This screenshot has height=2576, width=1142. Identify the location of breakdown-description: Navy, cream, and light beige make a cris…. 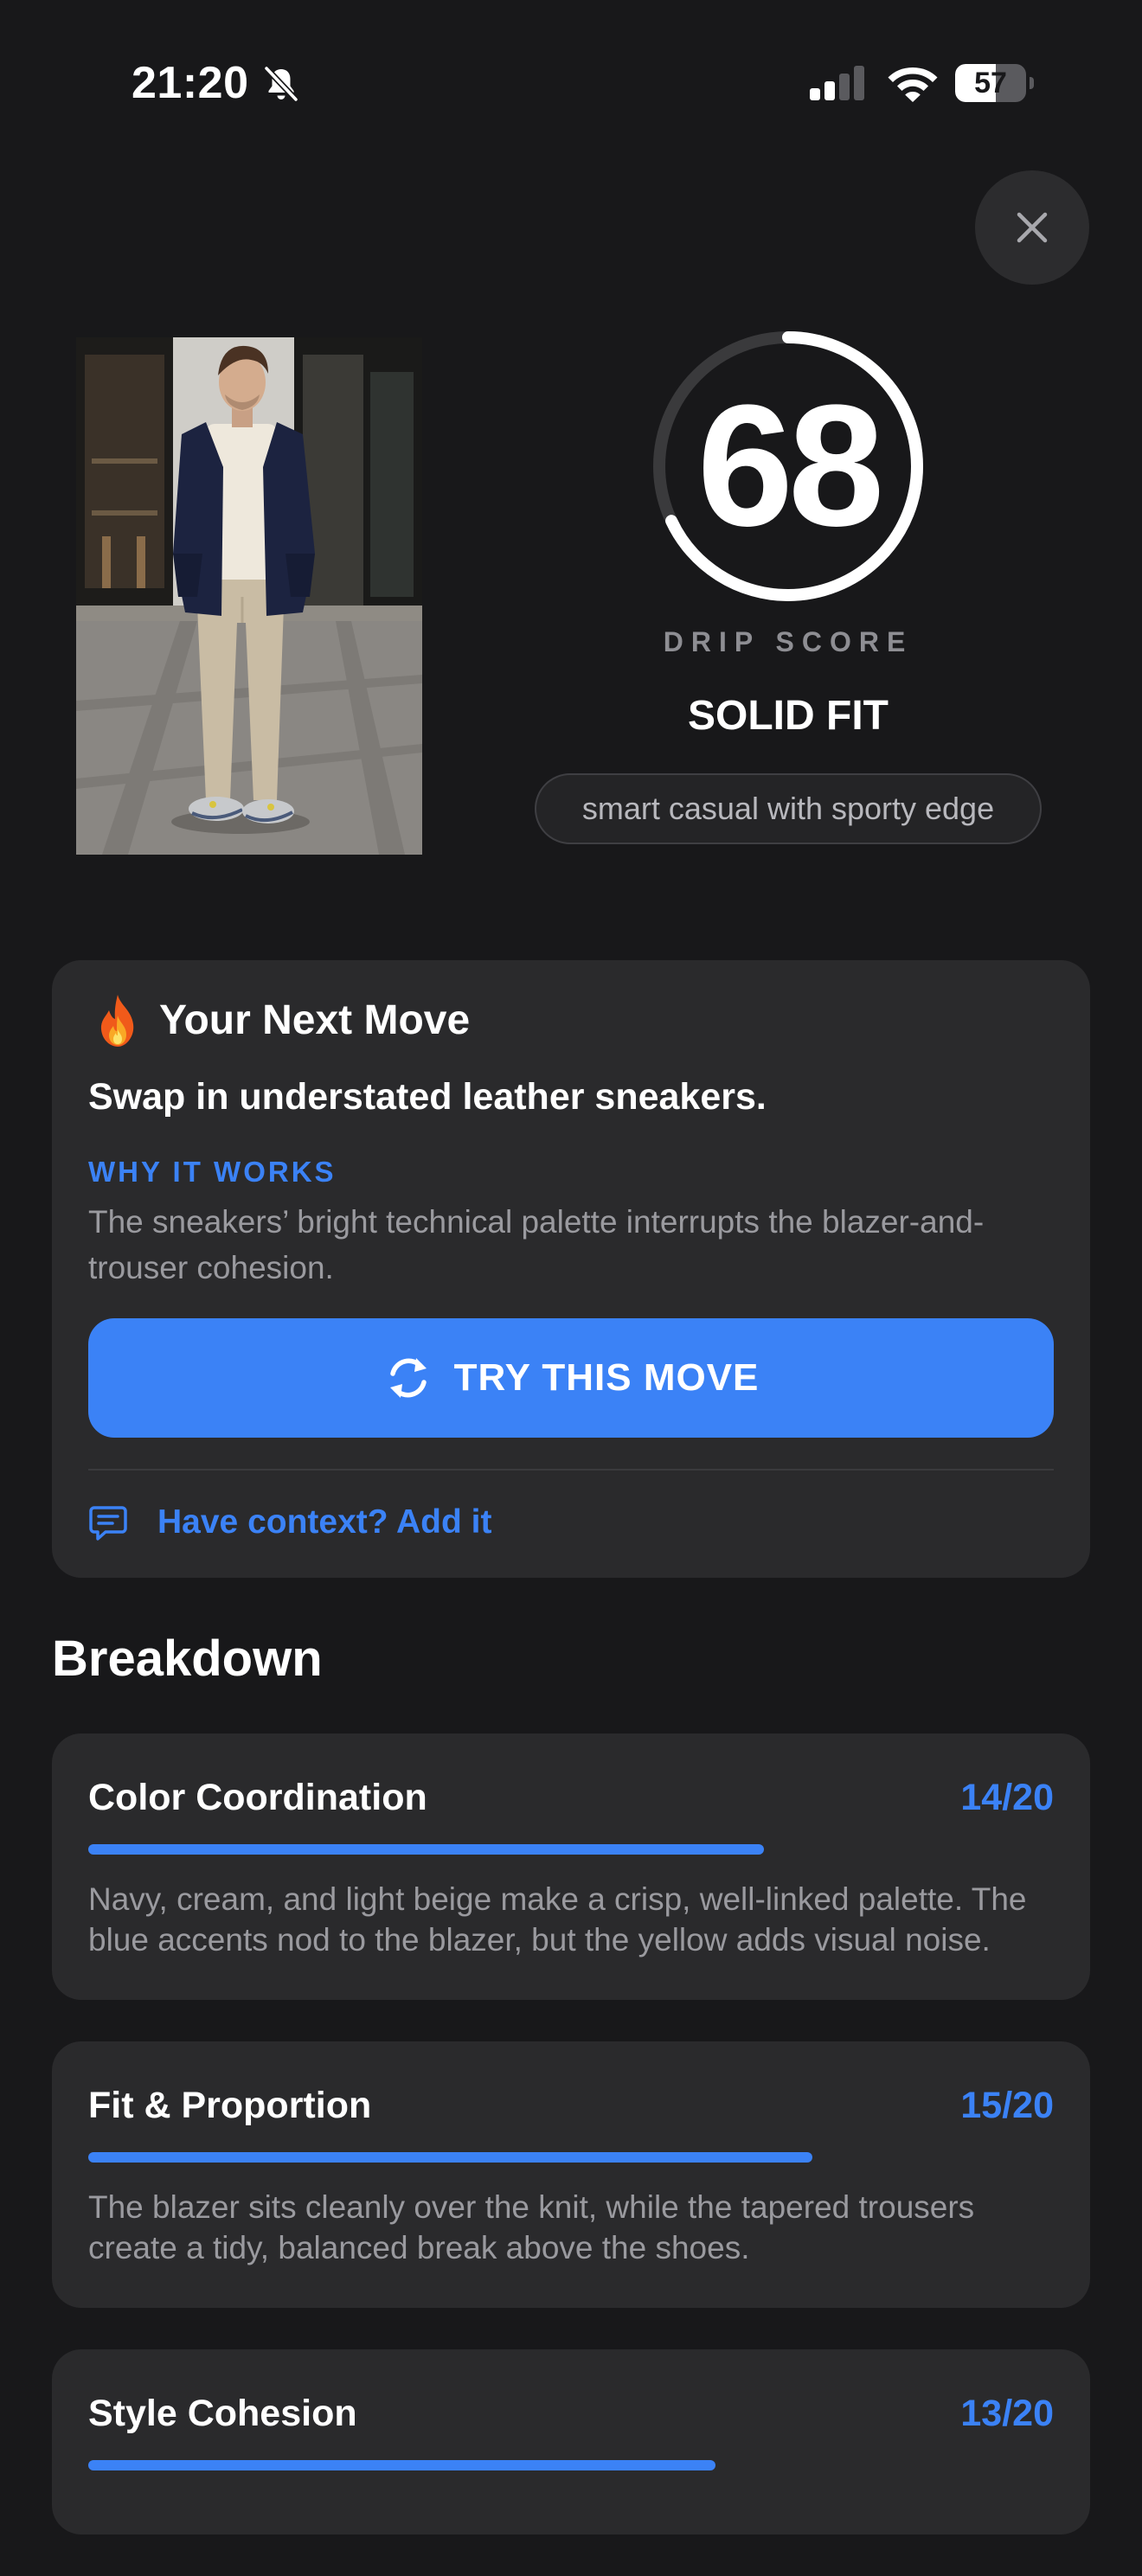
(557, 1919).